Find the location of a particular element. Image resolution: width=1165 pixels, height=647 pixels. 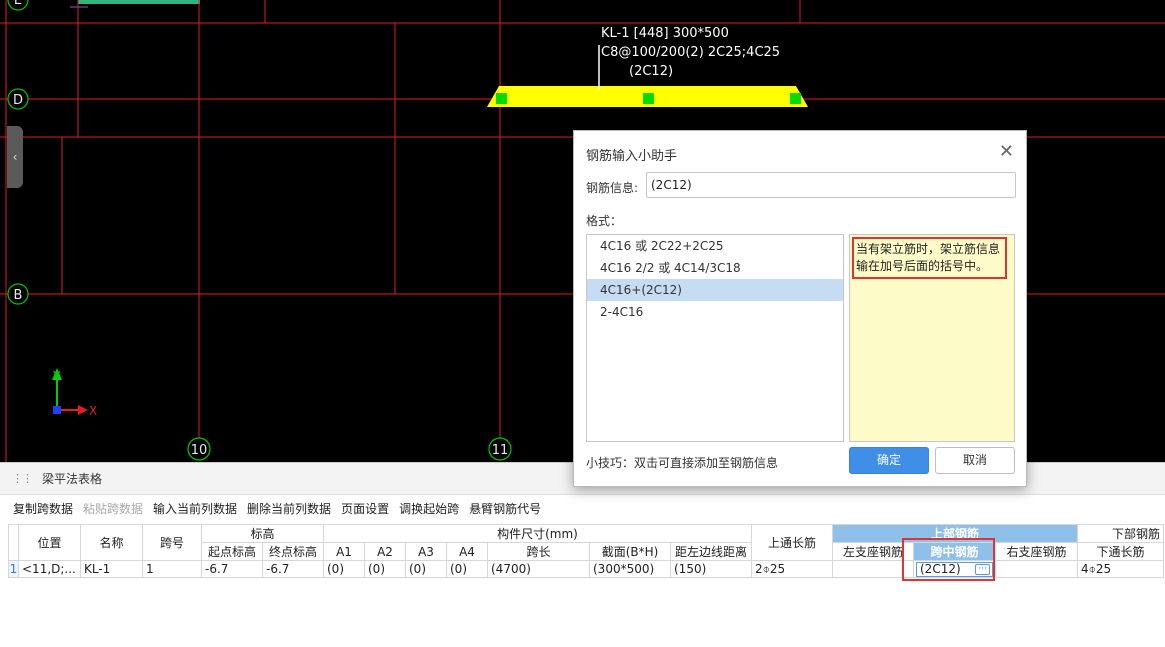

format-item-selected: 4C16+(2C12) is located at coordinates (715, 290).